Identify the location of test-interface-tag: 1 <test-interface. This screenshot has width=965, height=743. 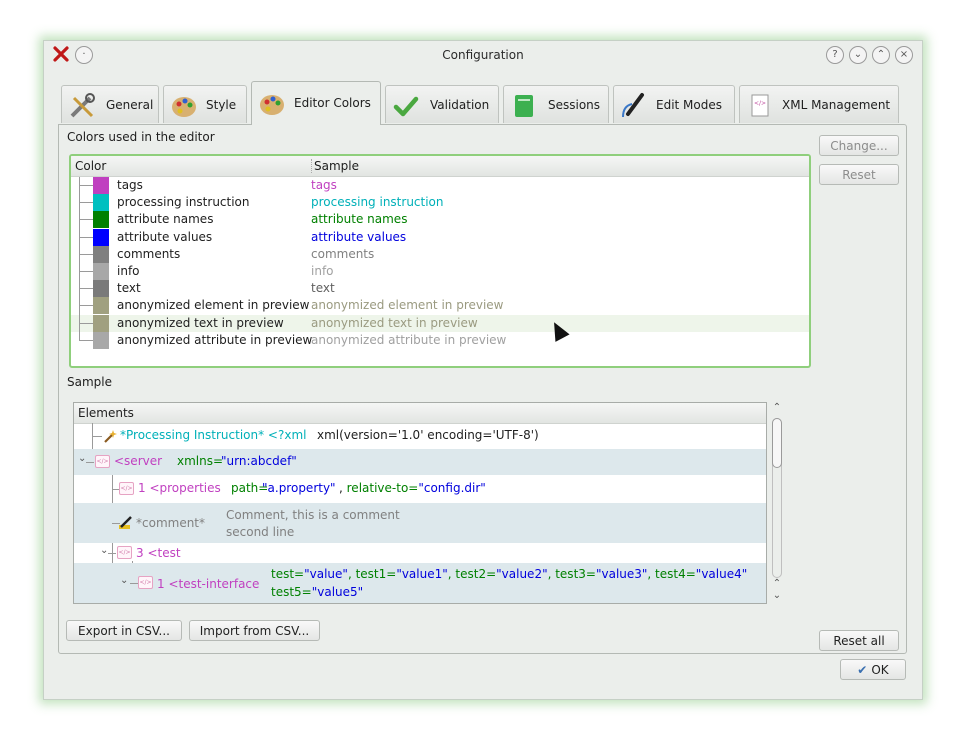
(208, 584).